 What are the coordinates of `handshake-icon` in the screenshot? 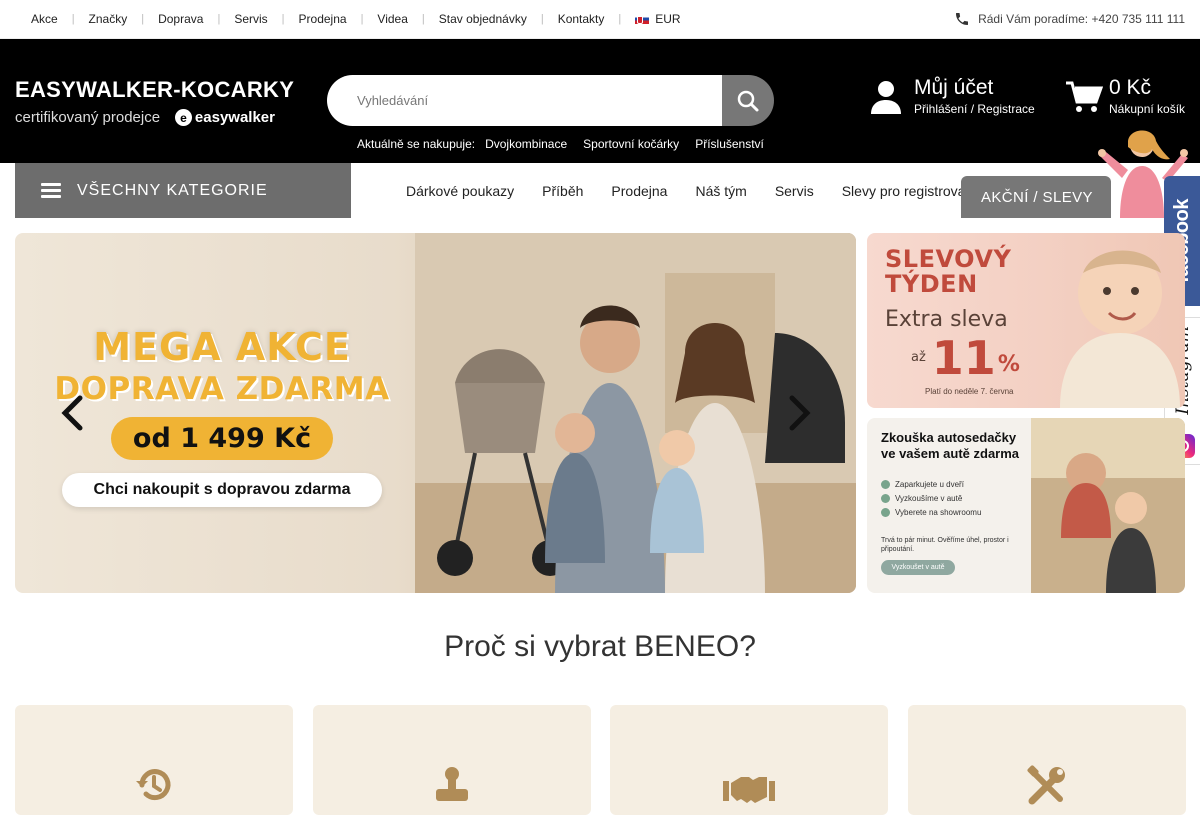 It's located at (749, 790).